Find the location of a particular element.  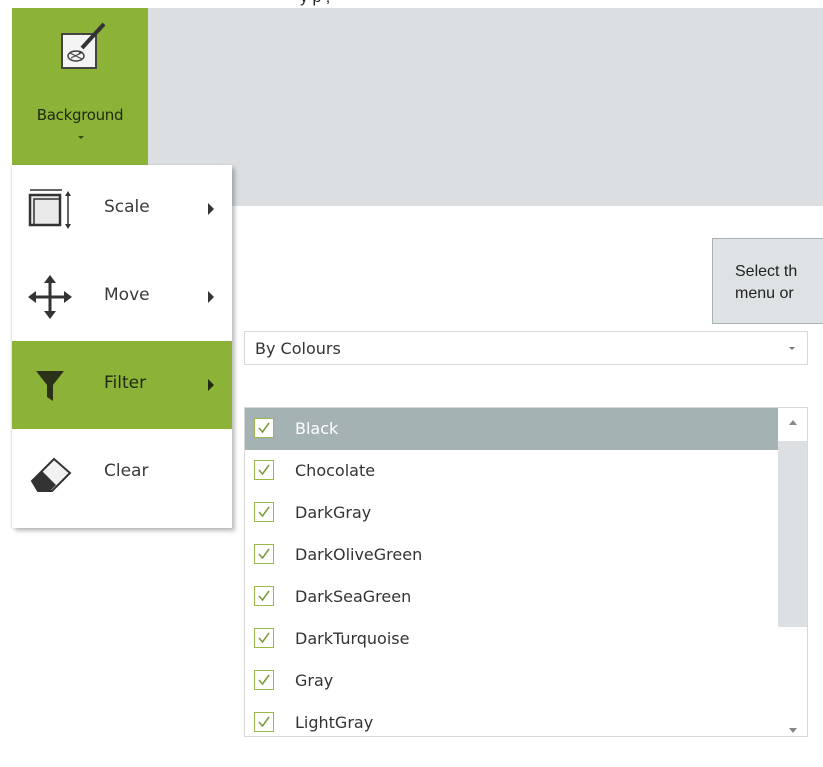

menu-item-label: Clear is located at coordinates (126, 471).